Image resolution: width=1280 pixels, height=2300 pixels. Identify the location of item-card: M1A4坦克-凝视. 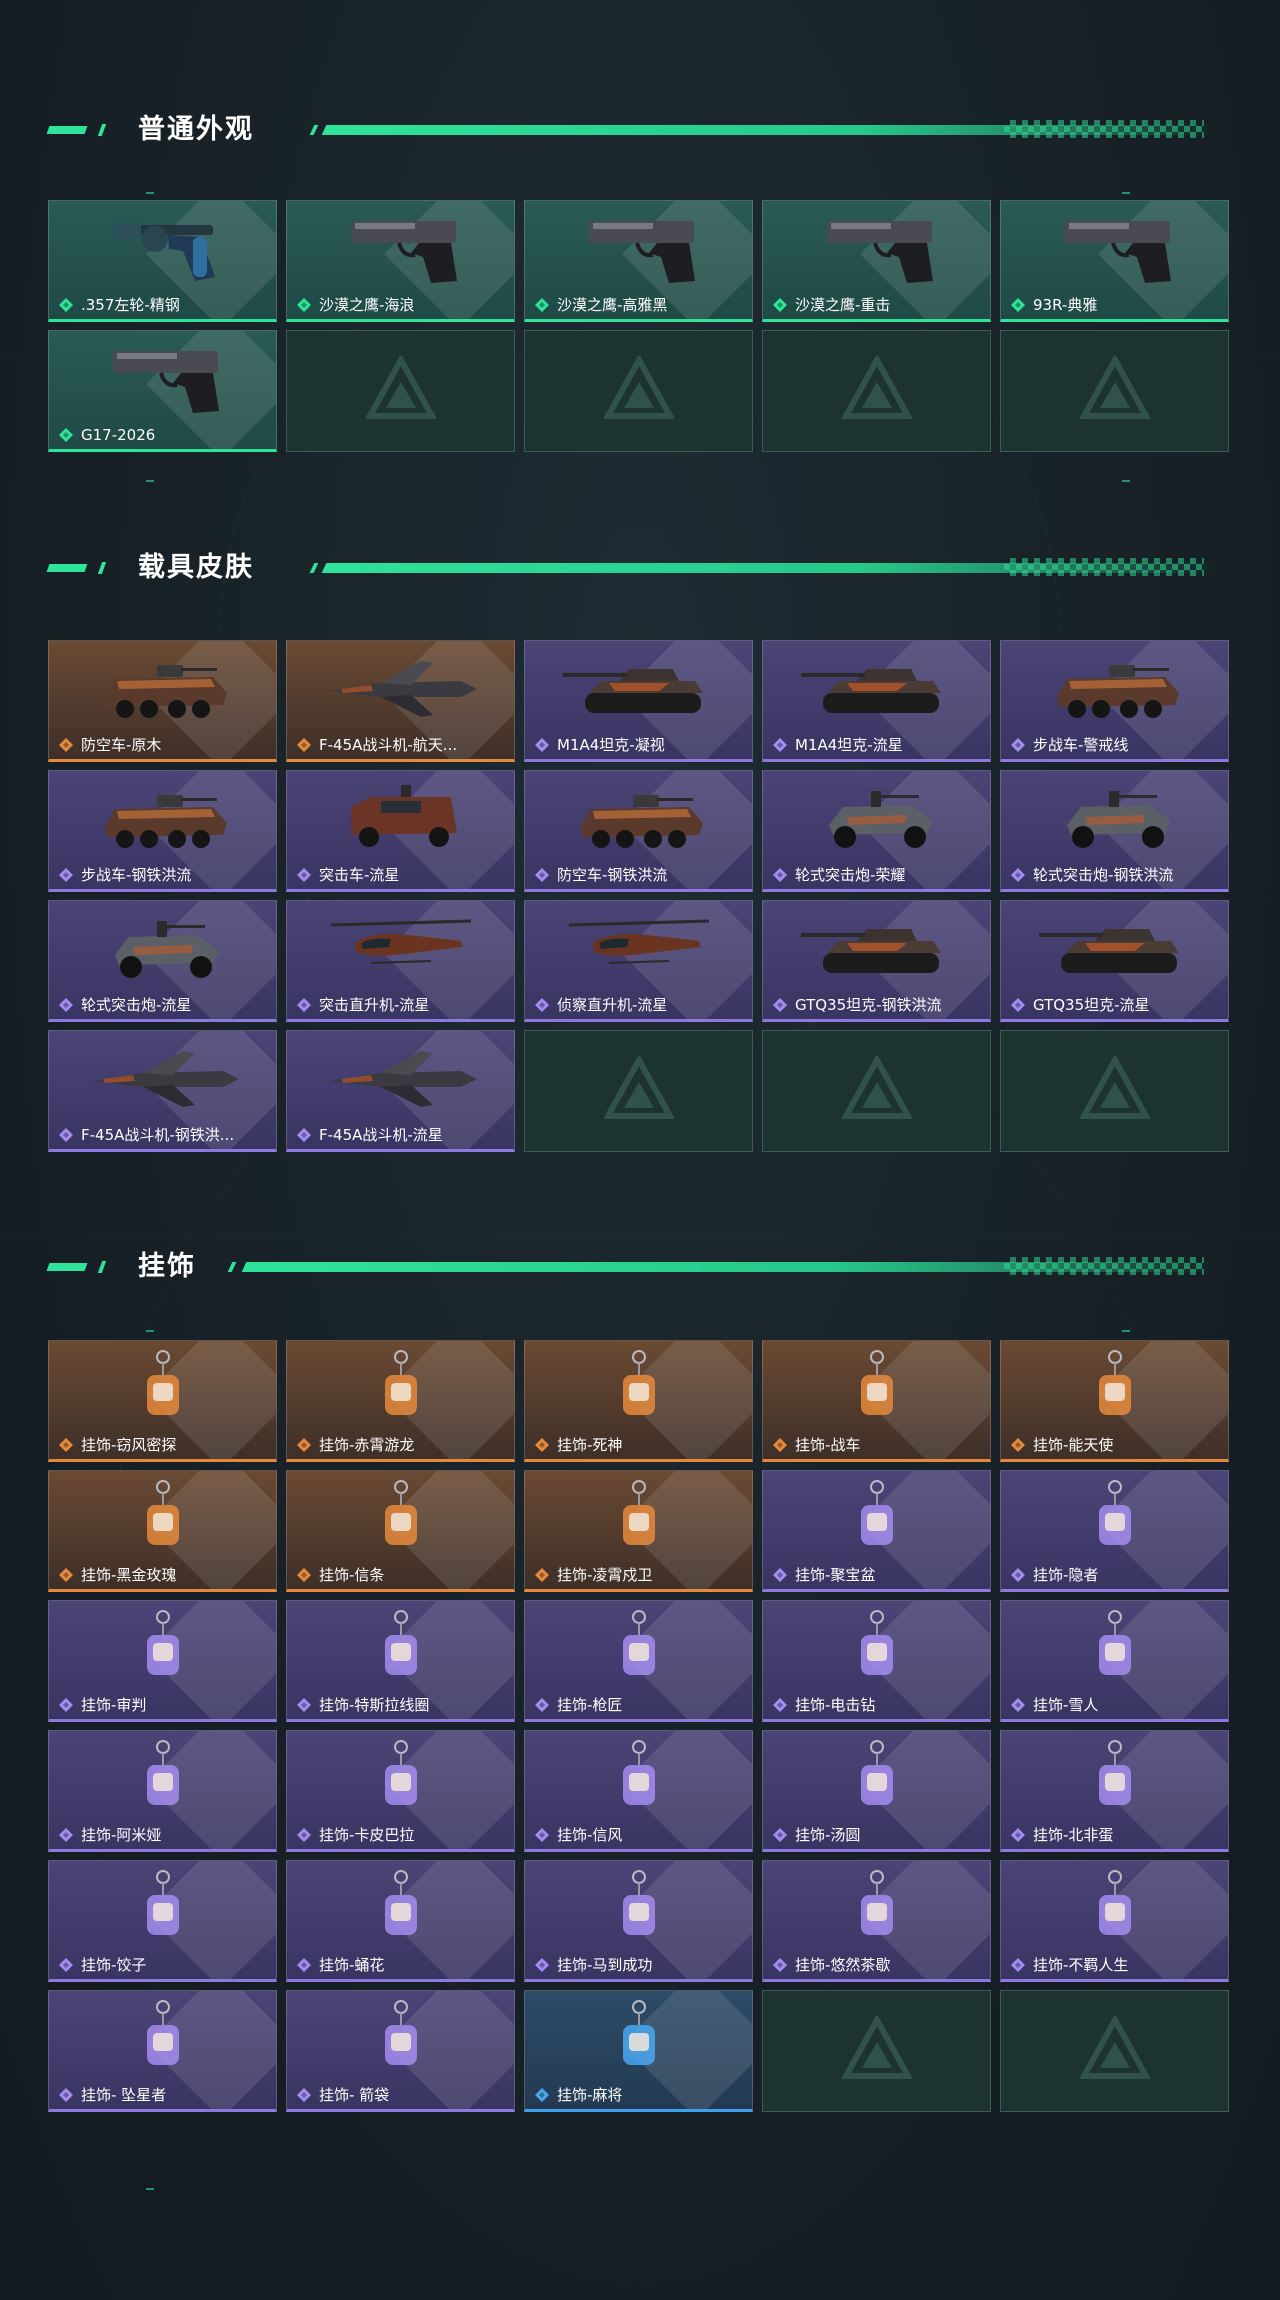
(638, 701).